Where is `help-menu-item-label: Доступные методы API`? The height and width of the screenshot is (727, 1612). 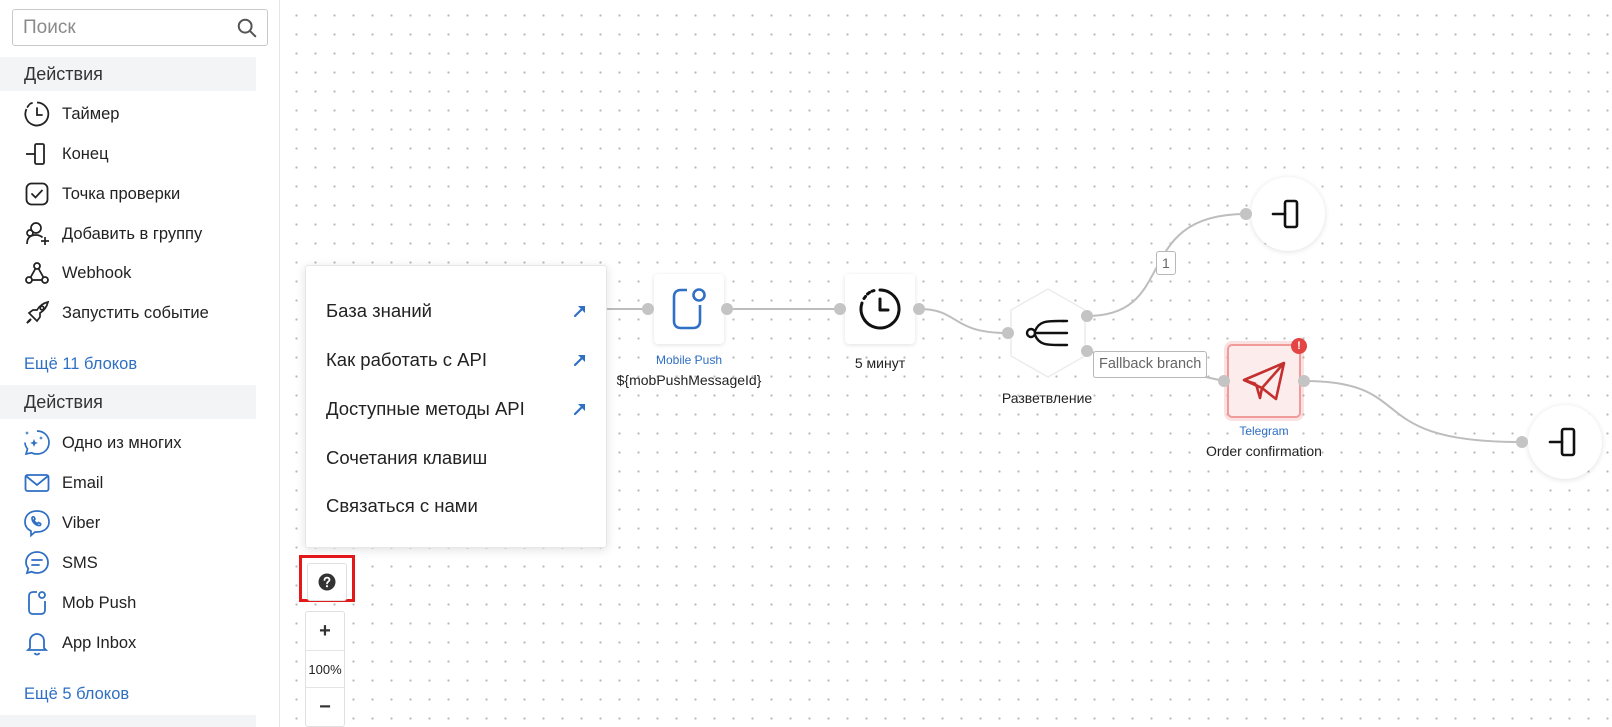 help-menu-item-label: Доступные методы API is located at coordinates (425, 408).